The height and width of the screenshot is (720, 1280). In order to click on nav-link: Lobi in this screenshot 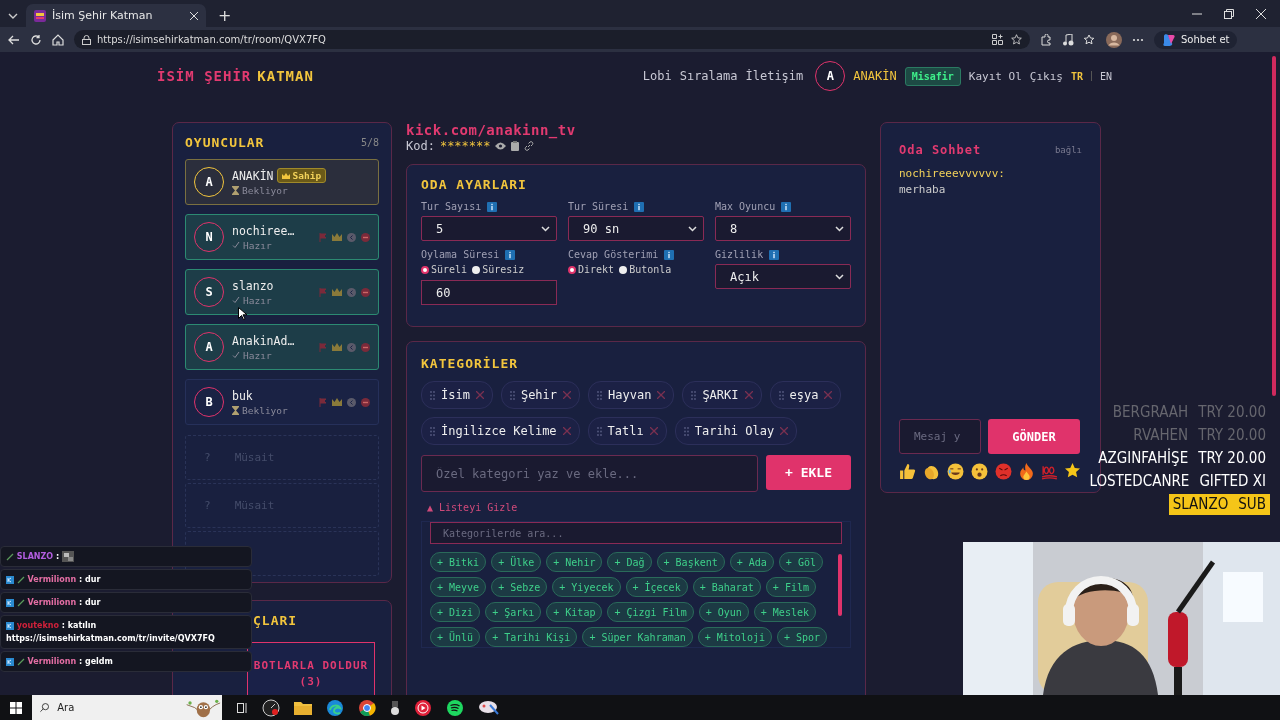, I will do `click(657, 76)`.